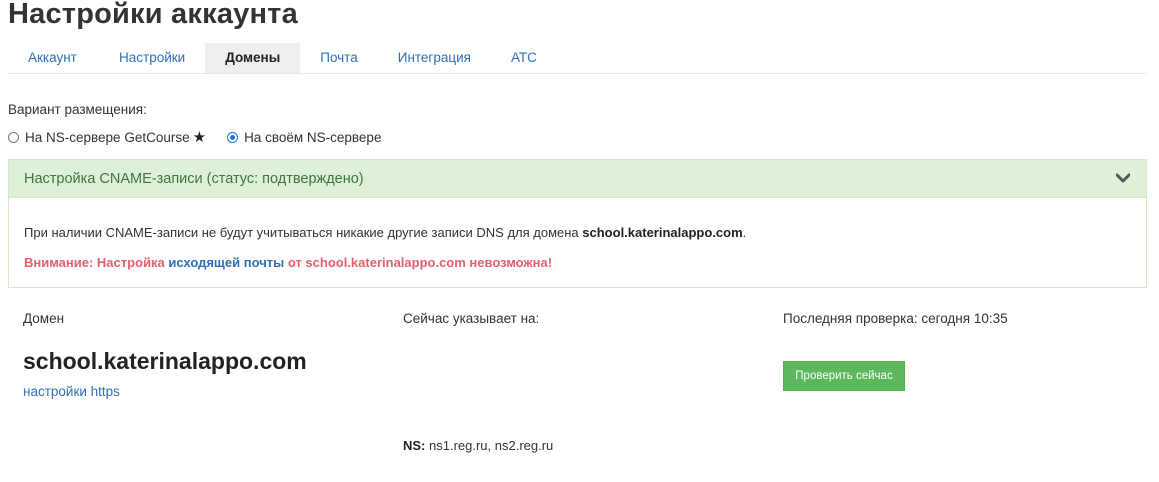  I want to click on radio-getcourse-ns, so click(13, 137).